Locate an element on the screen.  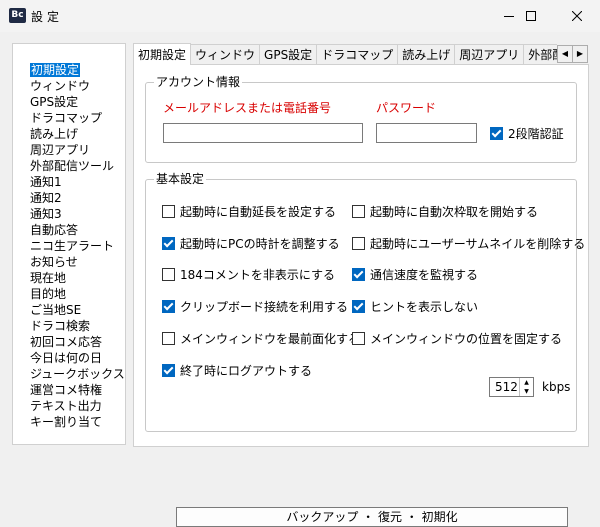
sidebar-item: 読み上げ is located at coordinates (77, 134).